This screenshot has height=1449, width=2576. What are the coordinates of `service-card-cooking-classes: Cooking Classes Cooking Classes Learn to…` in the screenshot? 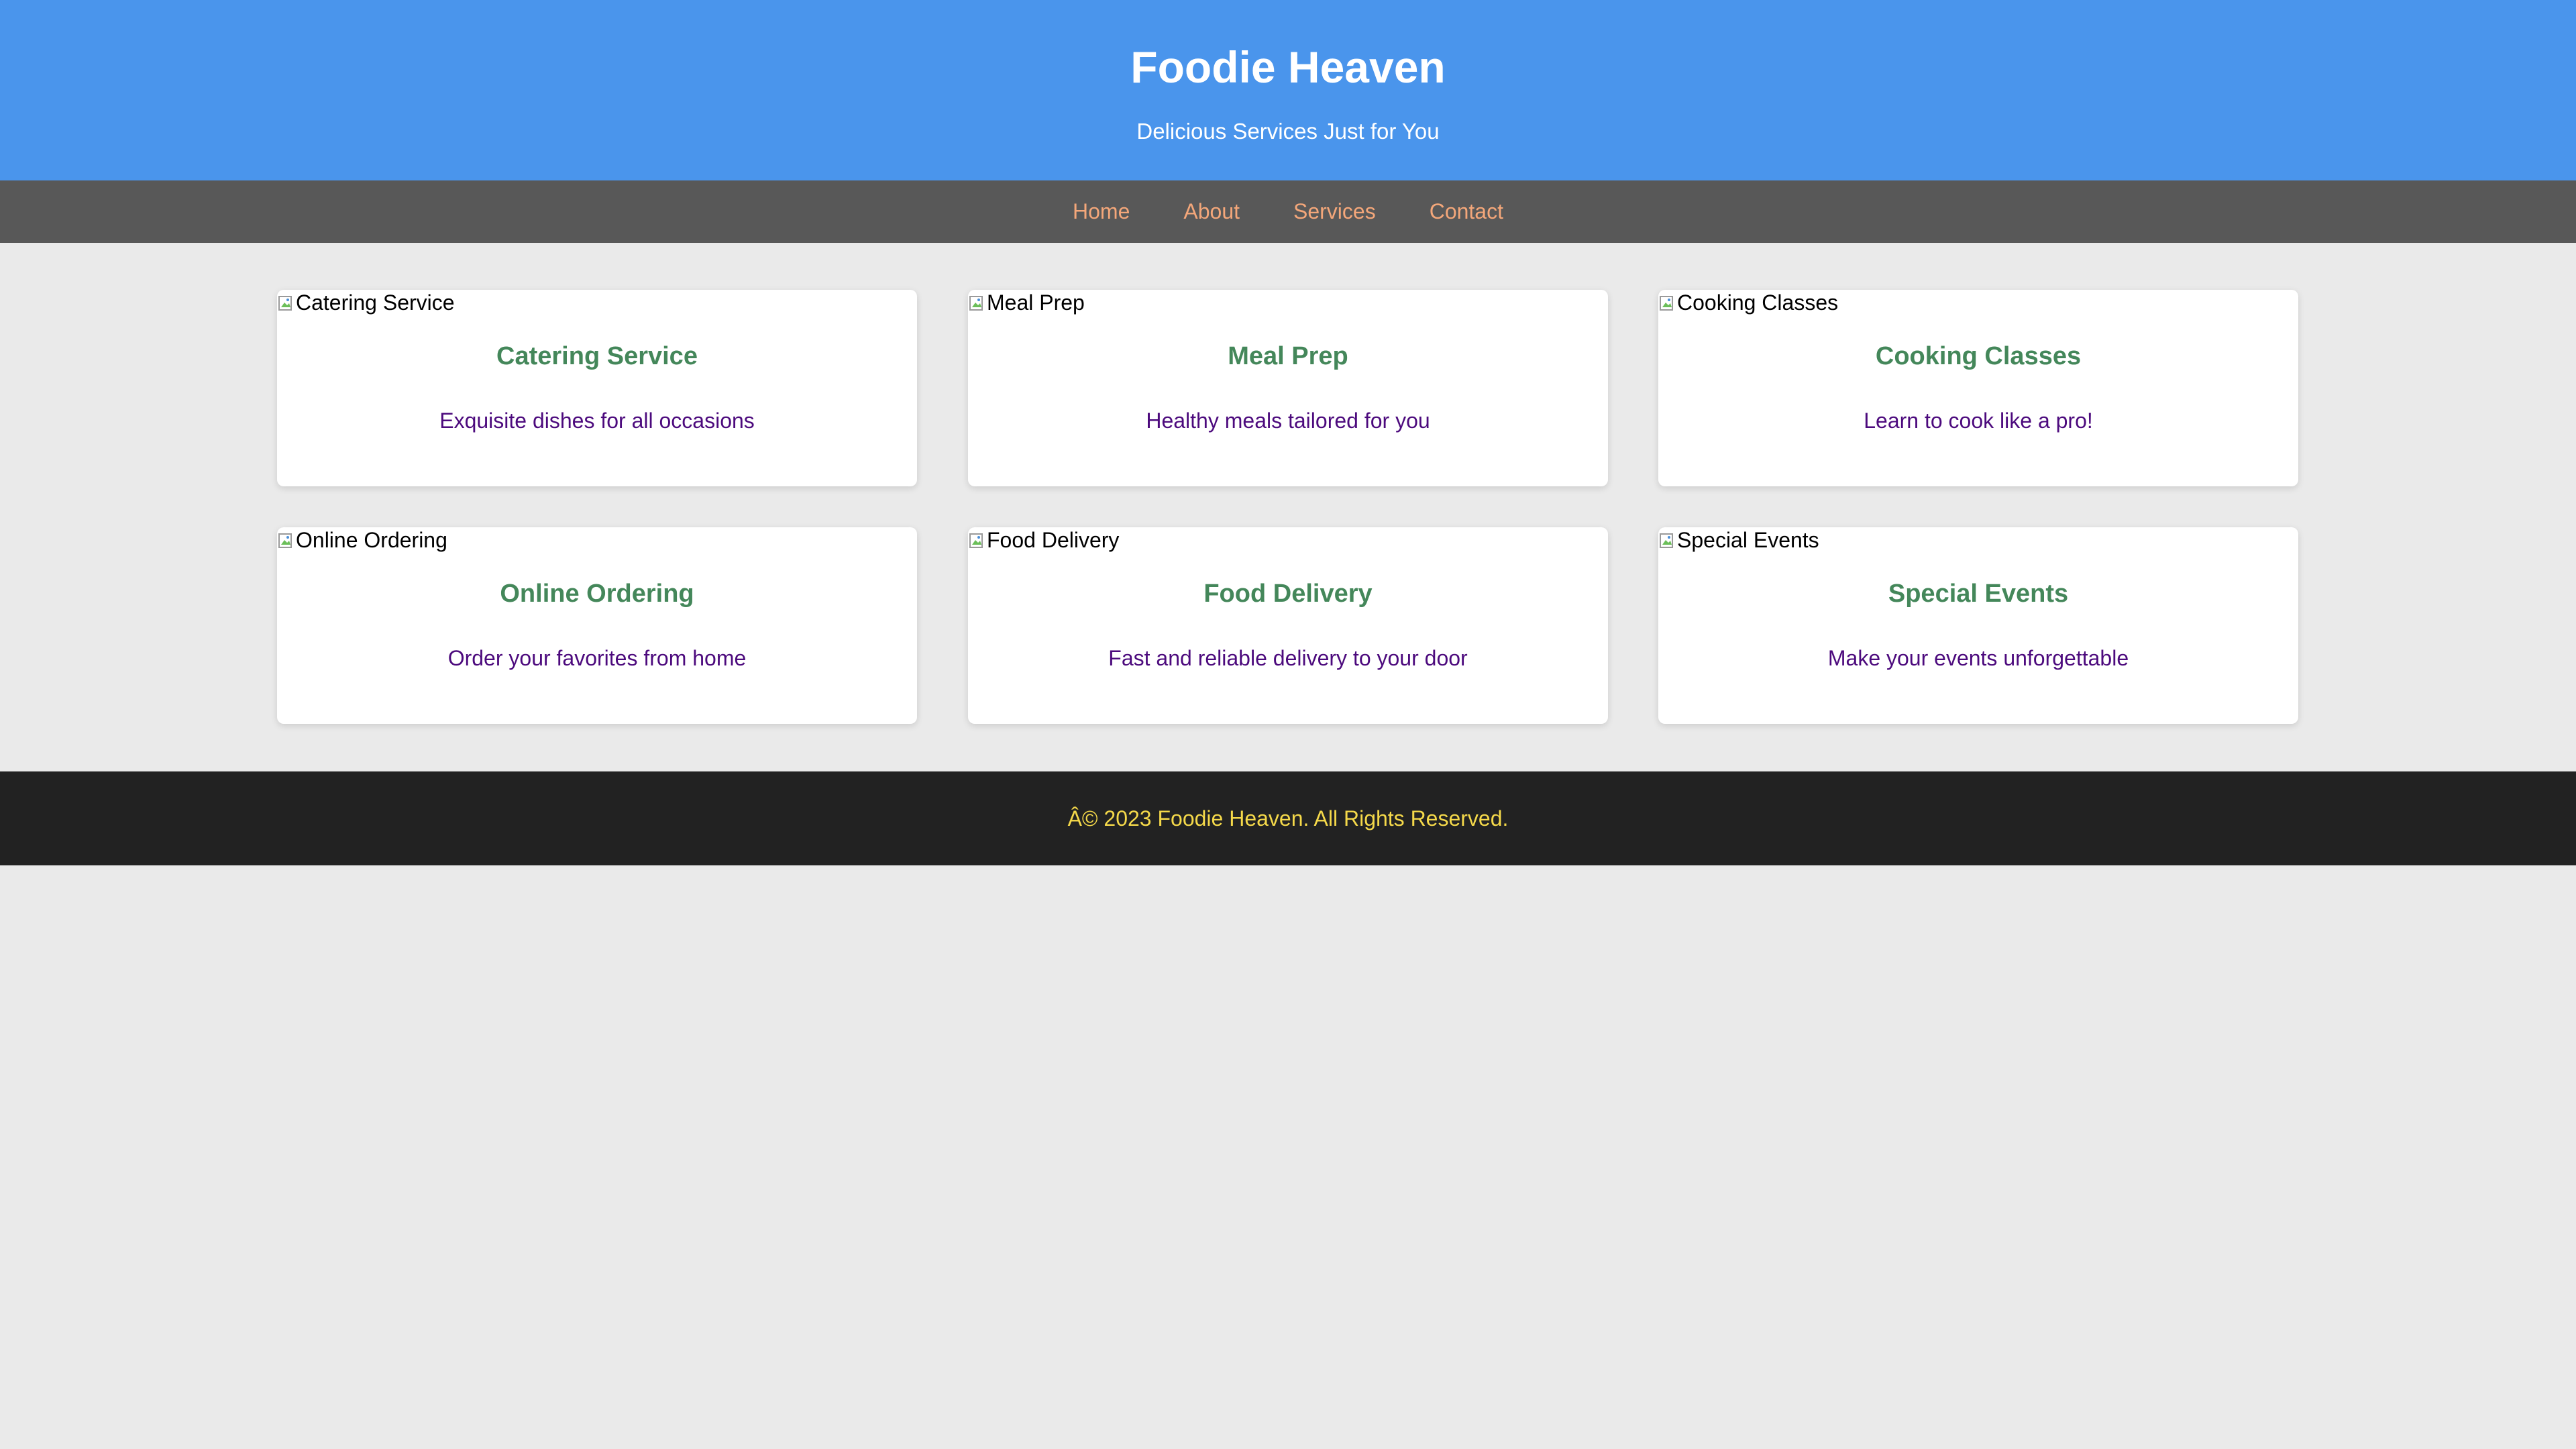 It's located at (1978, 388).